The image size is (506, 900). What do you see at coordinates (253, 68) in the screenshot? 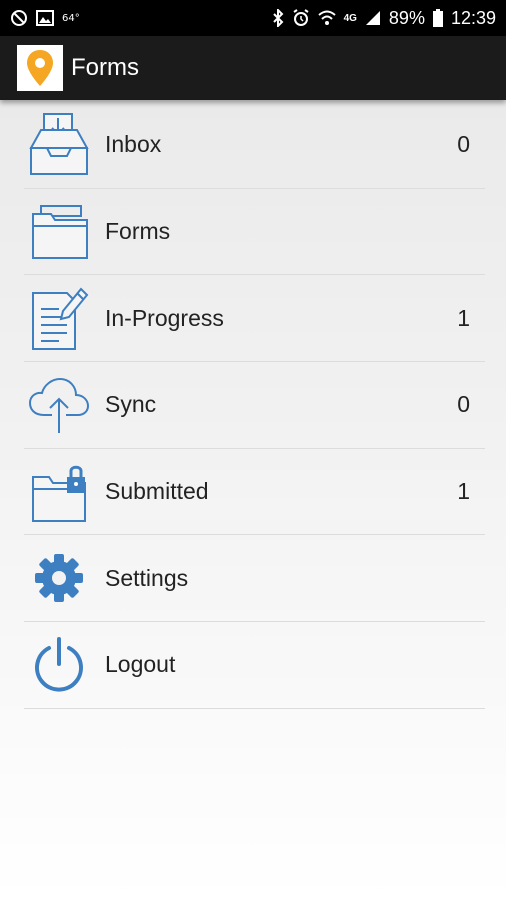
I see `app-bar: Forms` at bounding box center [253, 68].